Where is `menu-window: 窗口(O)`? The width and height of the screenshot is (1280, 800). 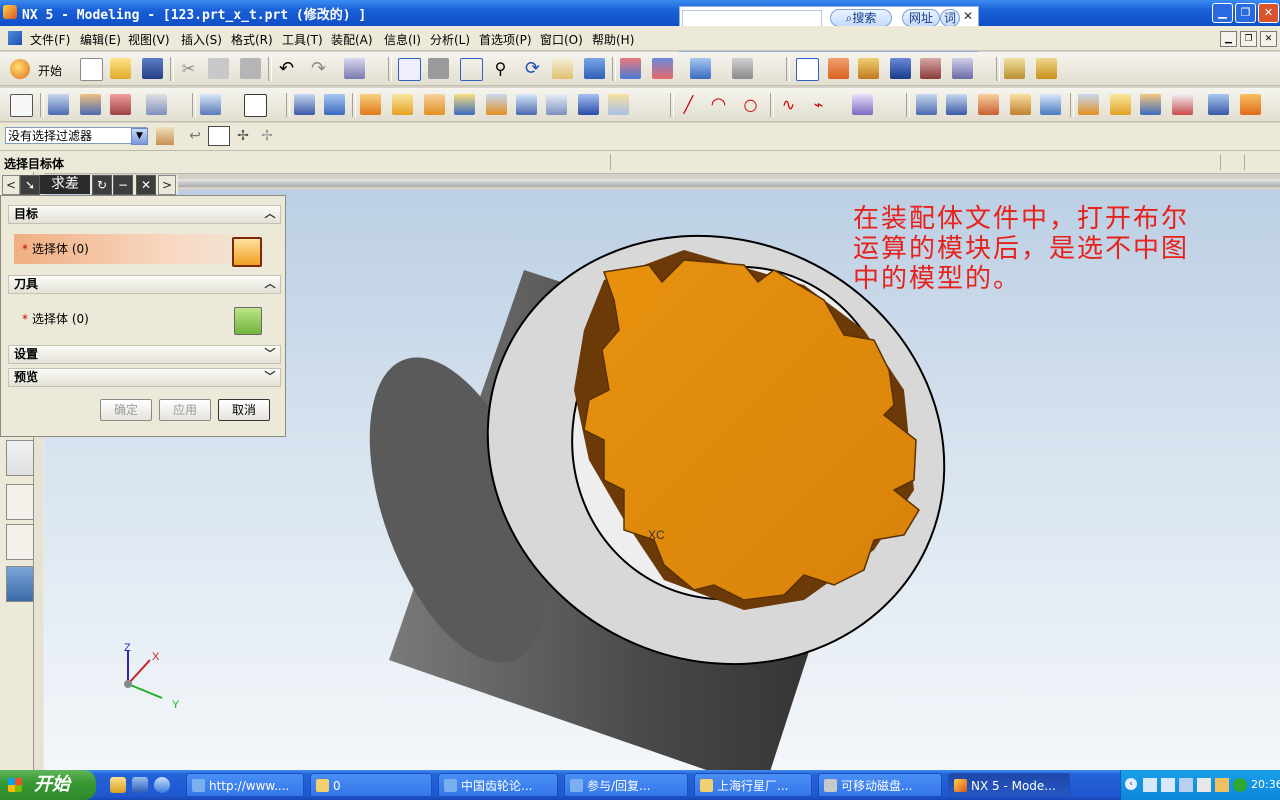
menu-window: 窗口(O) is located at coordinates (561, 39).